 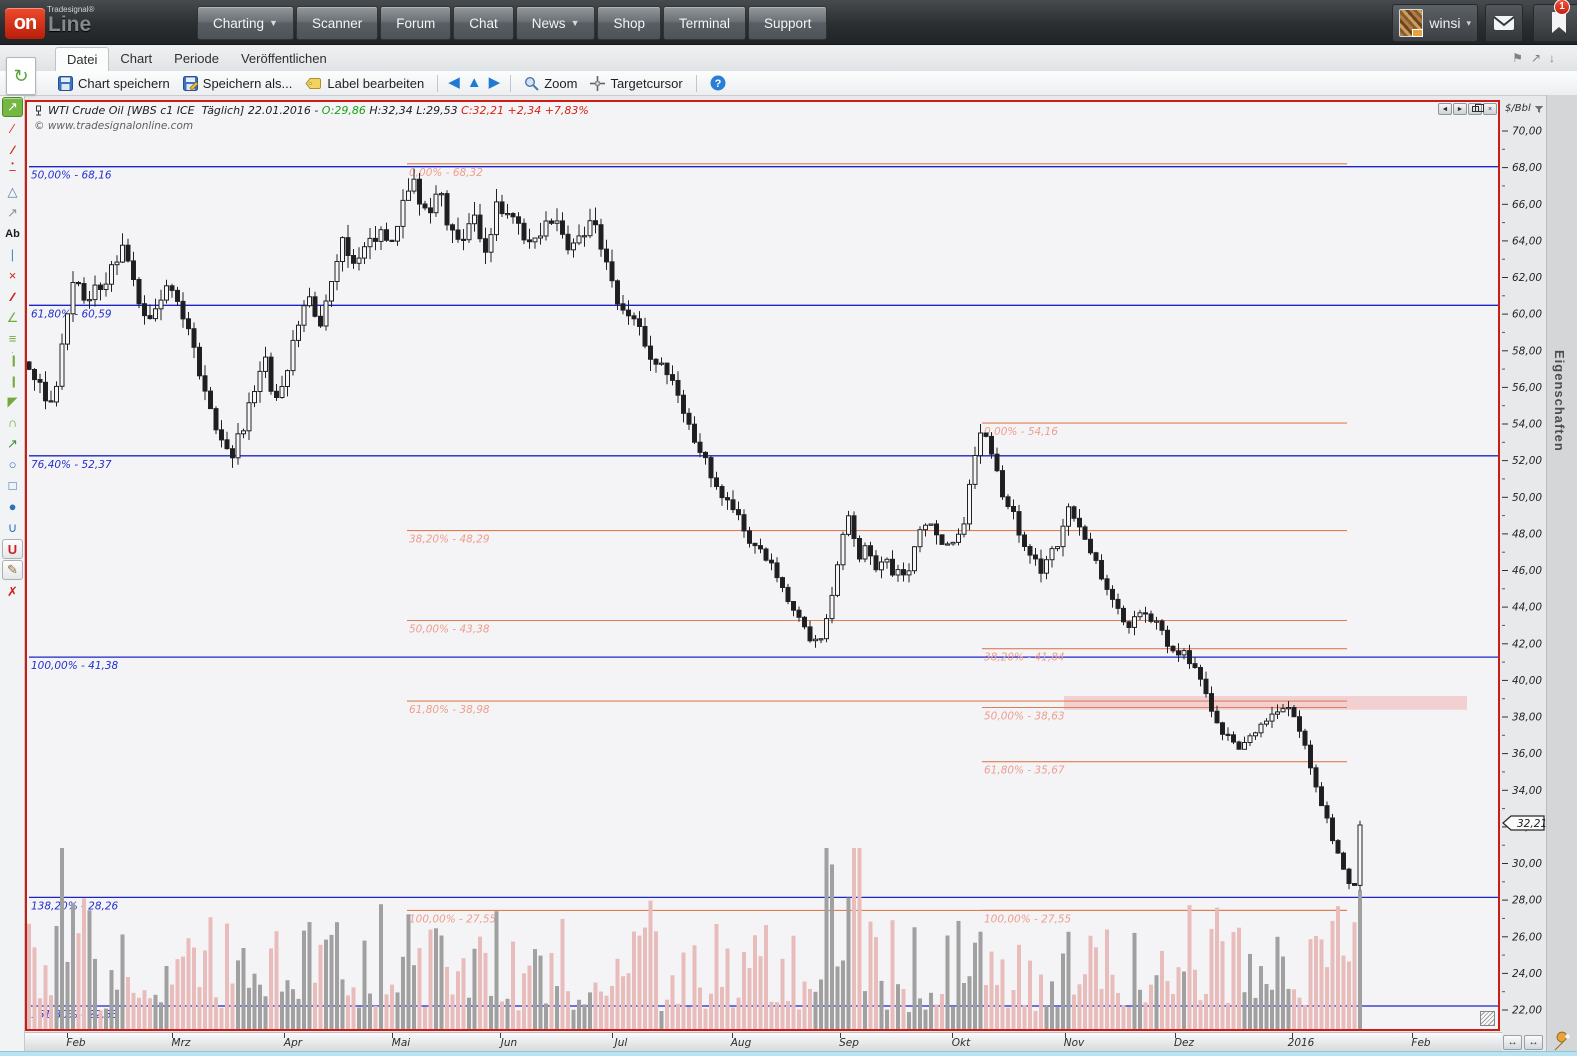 I want to click on ellipse-tool-icon: ○, so click(x=12, y=464).